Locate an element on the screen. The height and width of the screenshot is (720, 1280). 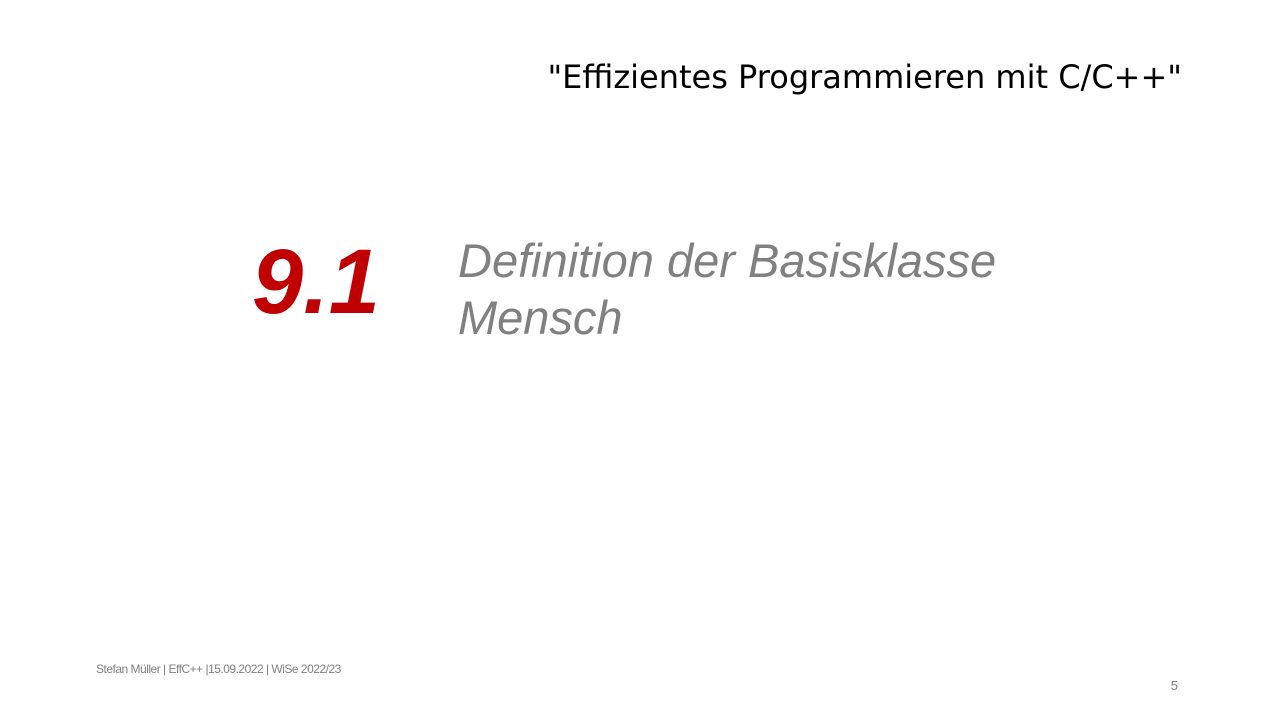
section-title: Definition der Basisklasse Mensch is located at coordinates (727, 289).